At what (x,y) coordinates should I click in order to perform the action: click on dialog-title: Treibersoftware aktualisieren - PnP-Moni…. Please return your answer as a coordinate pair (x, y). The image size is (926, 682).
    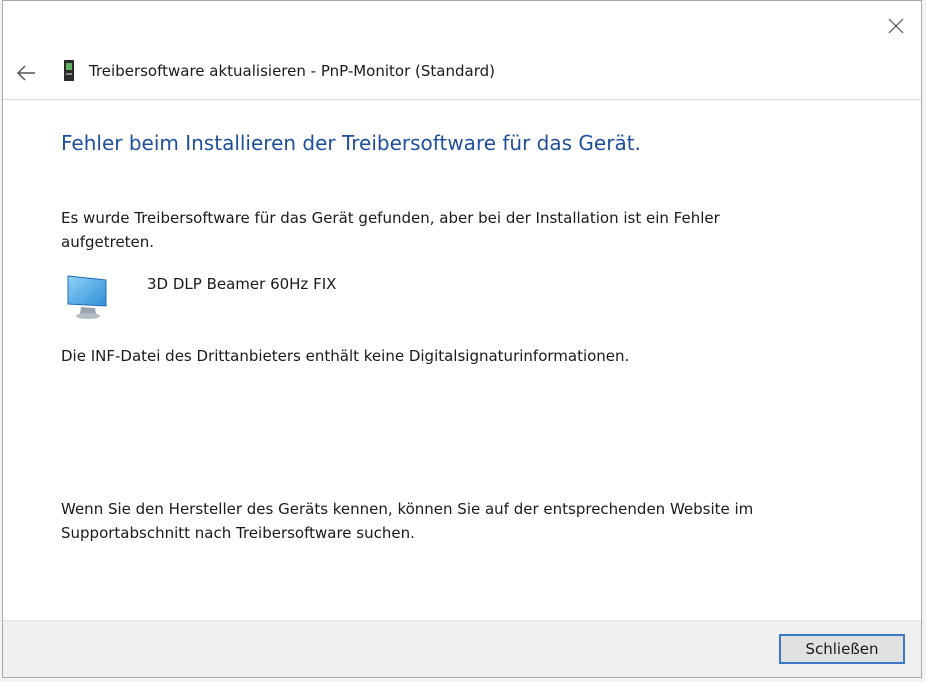
    Looking at the image, I should click on (292, 71).